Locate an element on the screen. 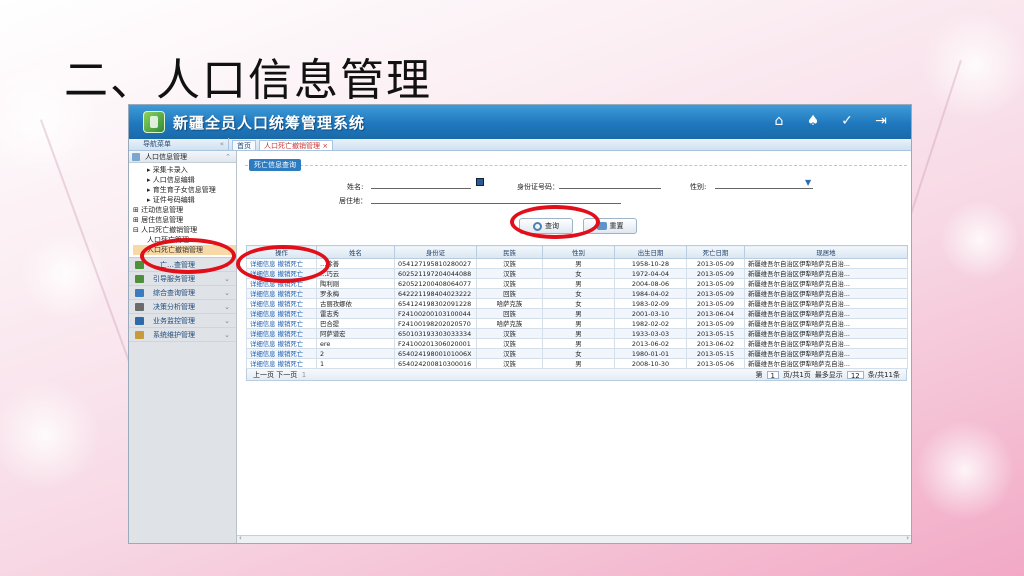 This screenshot has width=1024, height=576. header-icons: ⌂ ♠ ✓ ⇥ is located at coordinates (830, 121).